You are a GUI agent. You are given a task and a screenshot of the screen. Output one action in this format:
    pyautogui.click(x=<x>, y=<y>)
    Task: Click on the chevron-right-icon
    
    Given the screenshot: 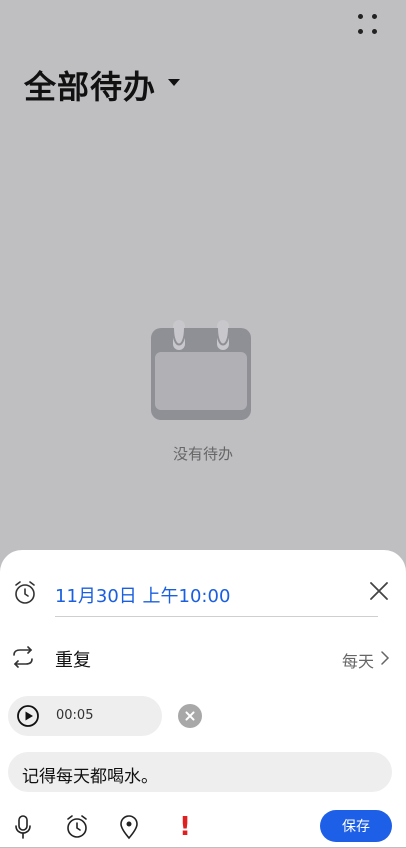 What is the action you would take?
    pyautogui.click(x=385, y=658)
    